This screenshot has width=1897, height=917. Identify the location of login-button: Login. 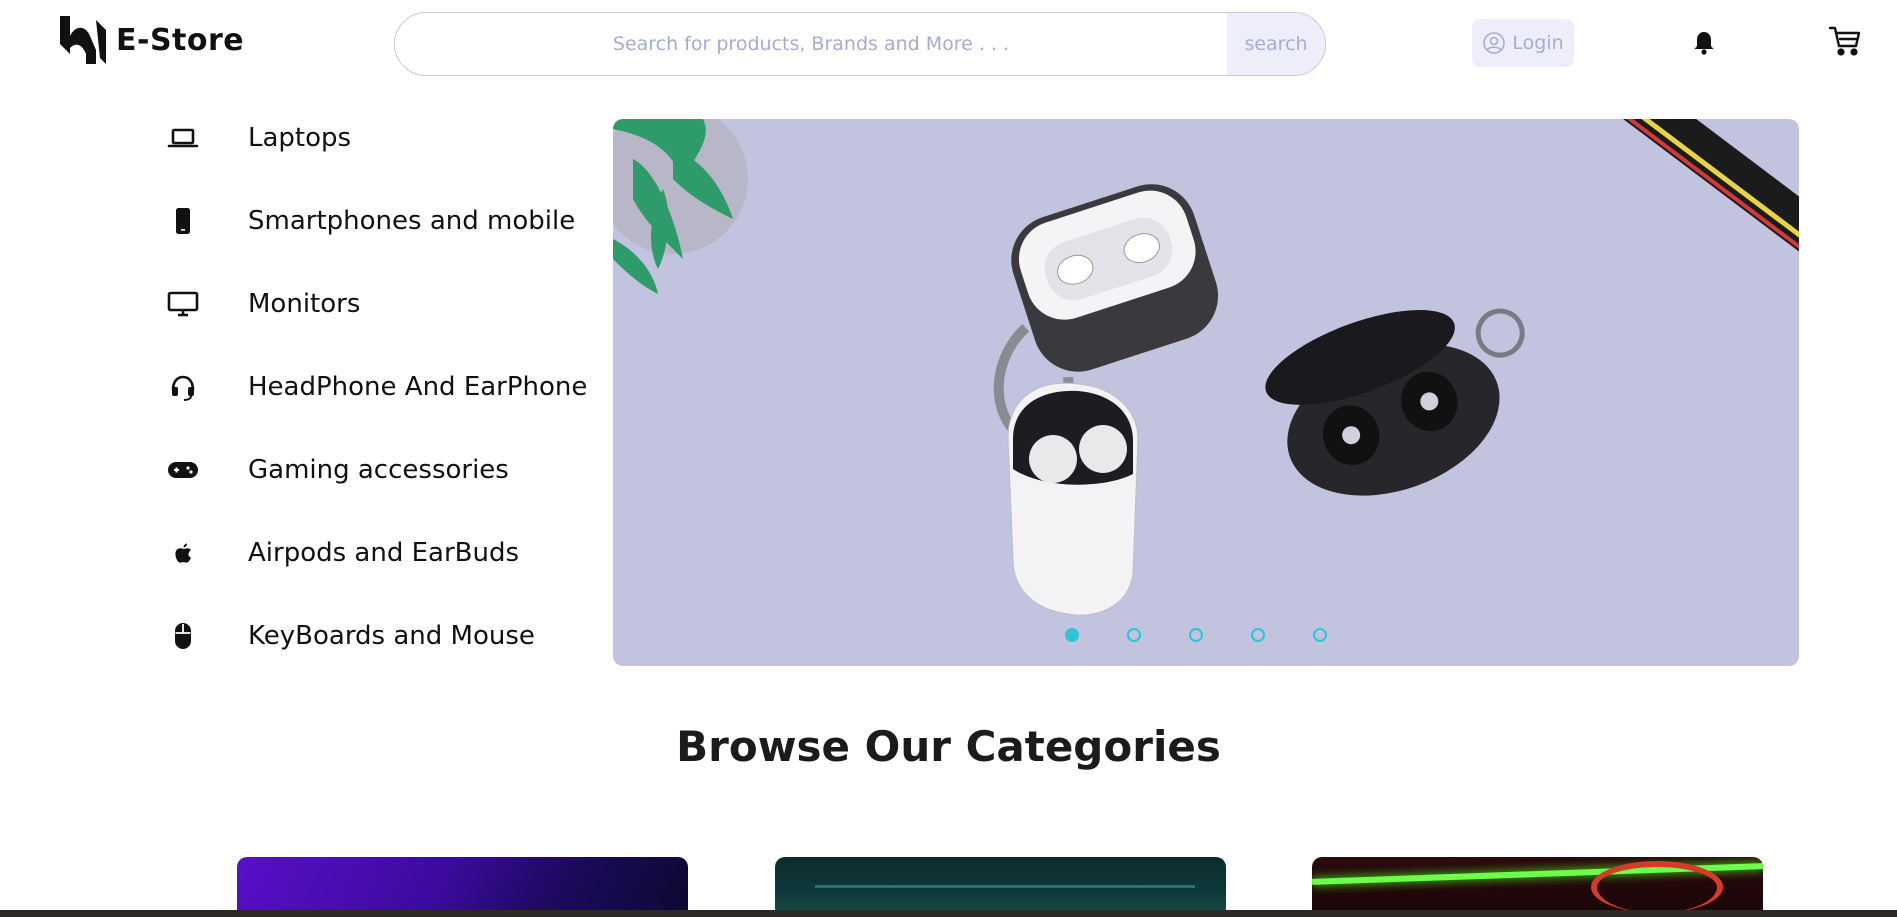
(1523, 43).